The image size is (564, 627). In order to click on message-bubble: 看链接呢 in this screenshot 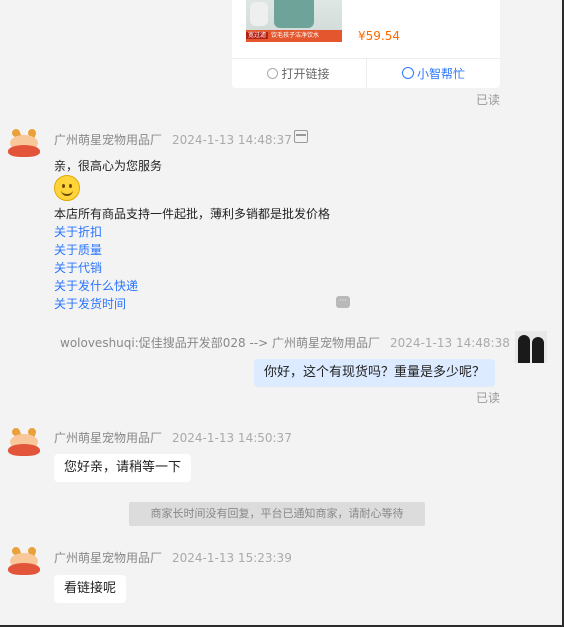, I will do `click(90, 589)`.